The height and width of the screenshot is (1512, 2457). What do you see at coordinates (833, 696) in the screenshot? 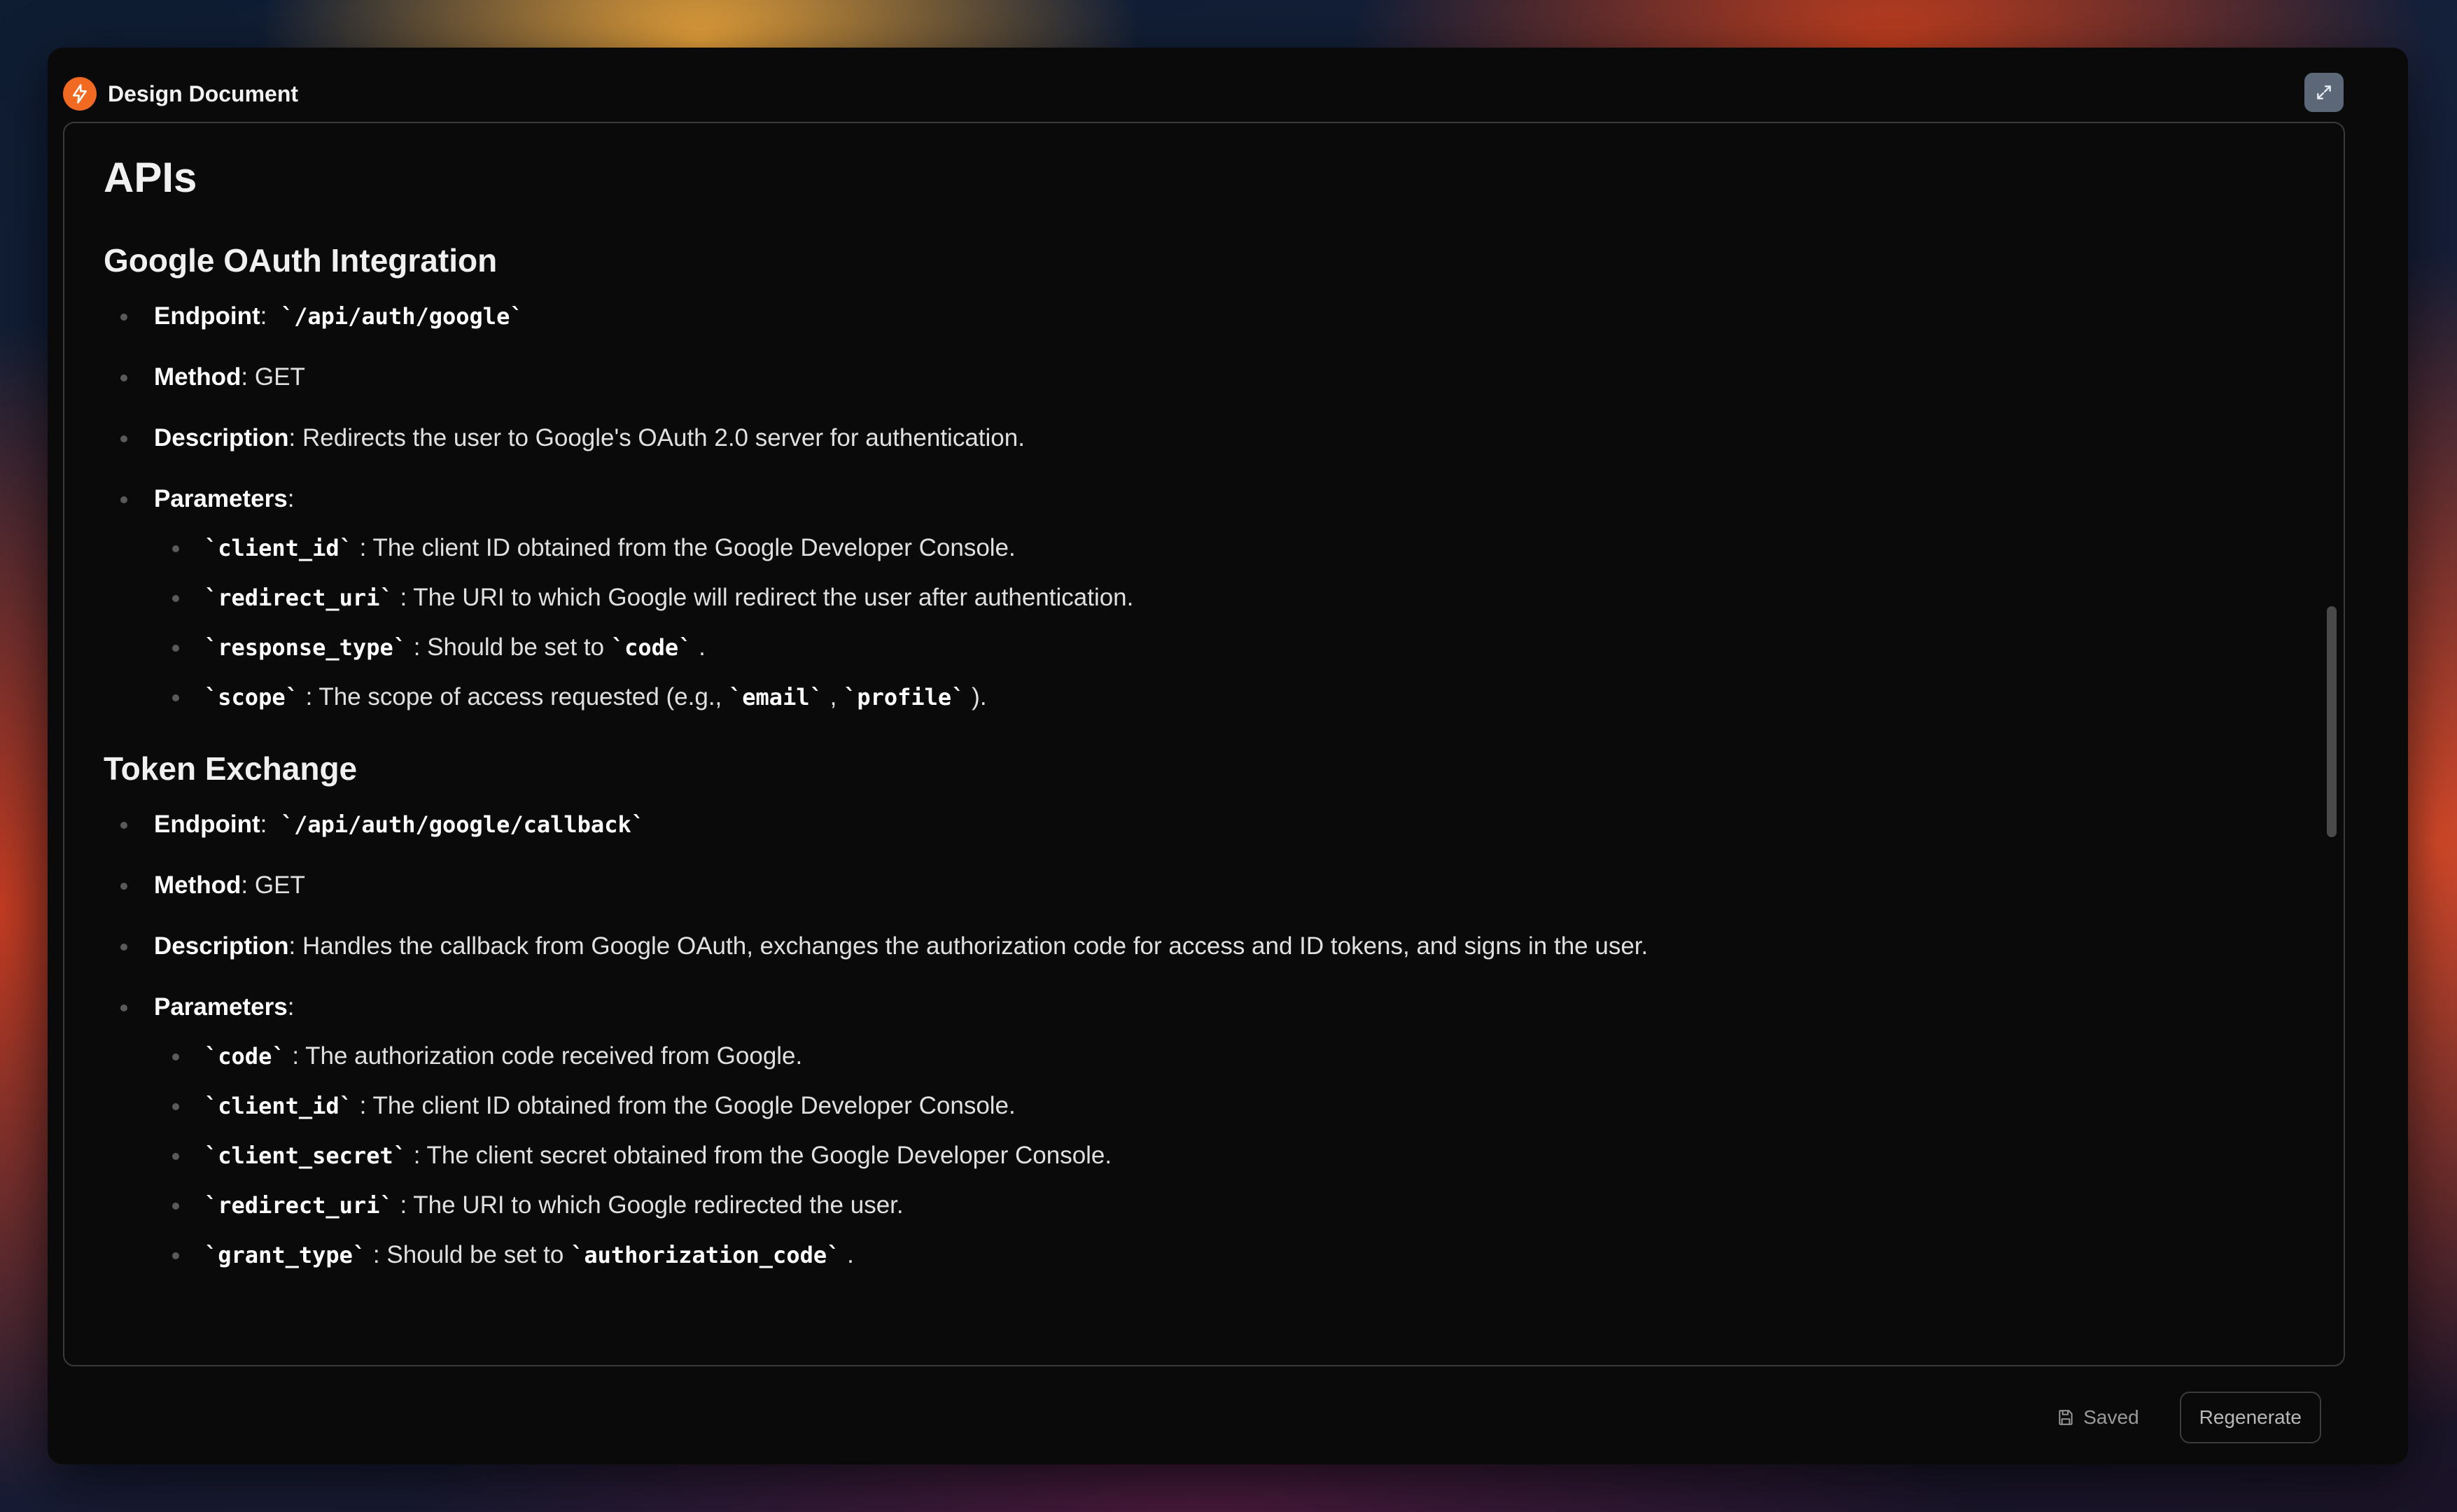
I see `param-text: ,` at bounding box center [833, 696].